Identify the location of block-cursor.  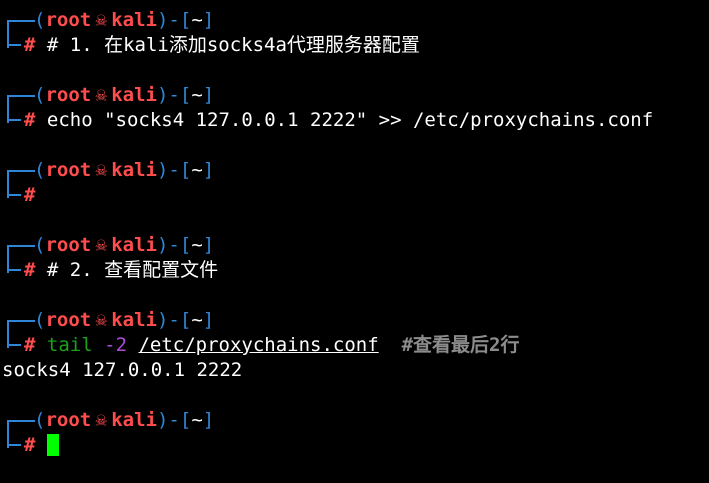
(52, 445).